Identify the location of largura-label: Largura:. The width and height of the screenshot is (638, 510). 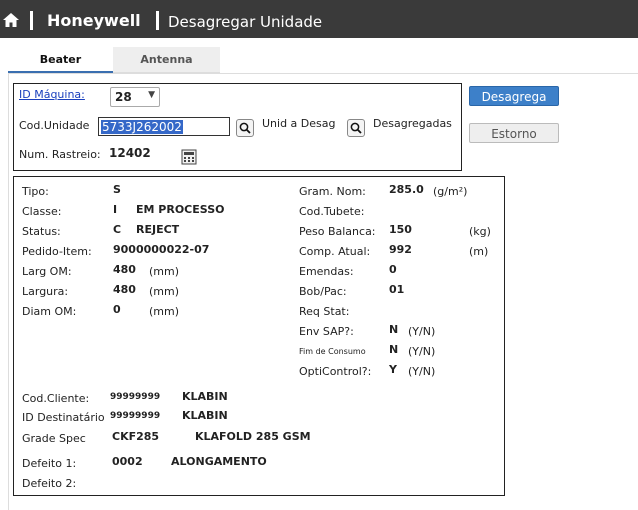
(45, 291).